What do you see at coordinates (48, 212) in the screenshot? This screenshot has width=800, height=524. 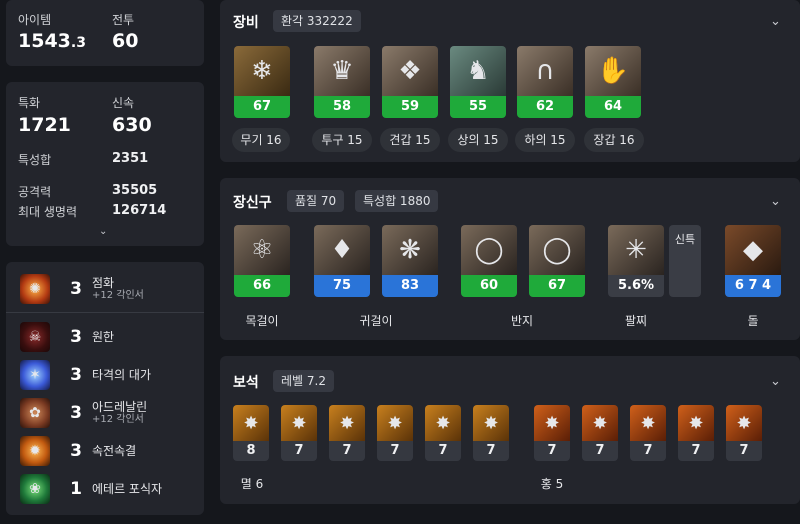 I see `hp-label: 최대 생명력` at bounding box center [48, 212].